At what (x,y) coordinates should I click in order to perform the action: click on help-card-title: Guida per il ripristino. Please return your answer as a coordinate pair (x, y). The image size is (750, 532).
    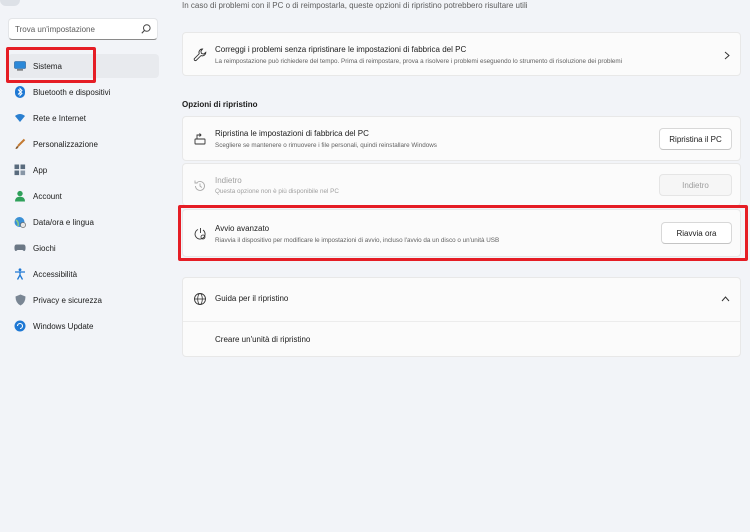
    Looking at the image, I should click on (252, 298).